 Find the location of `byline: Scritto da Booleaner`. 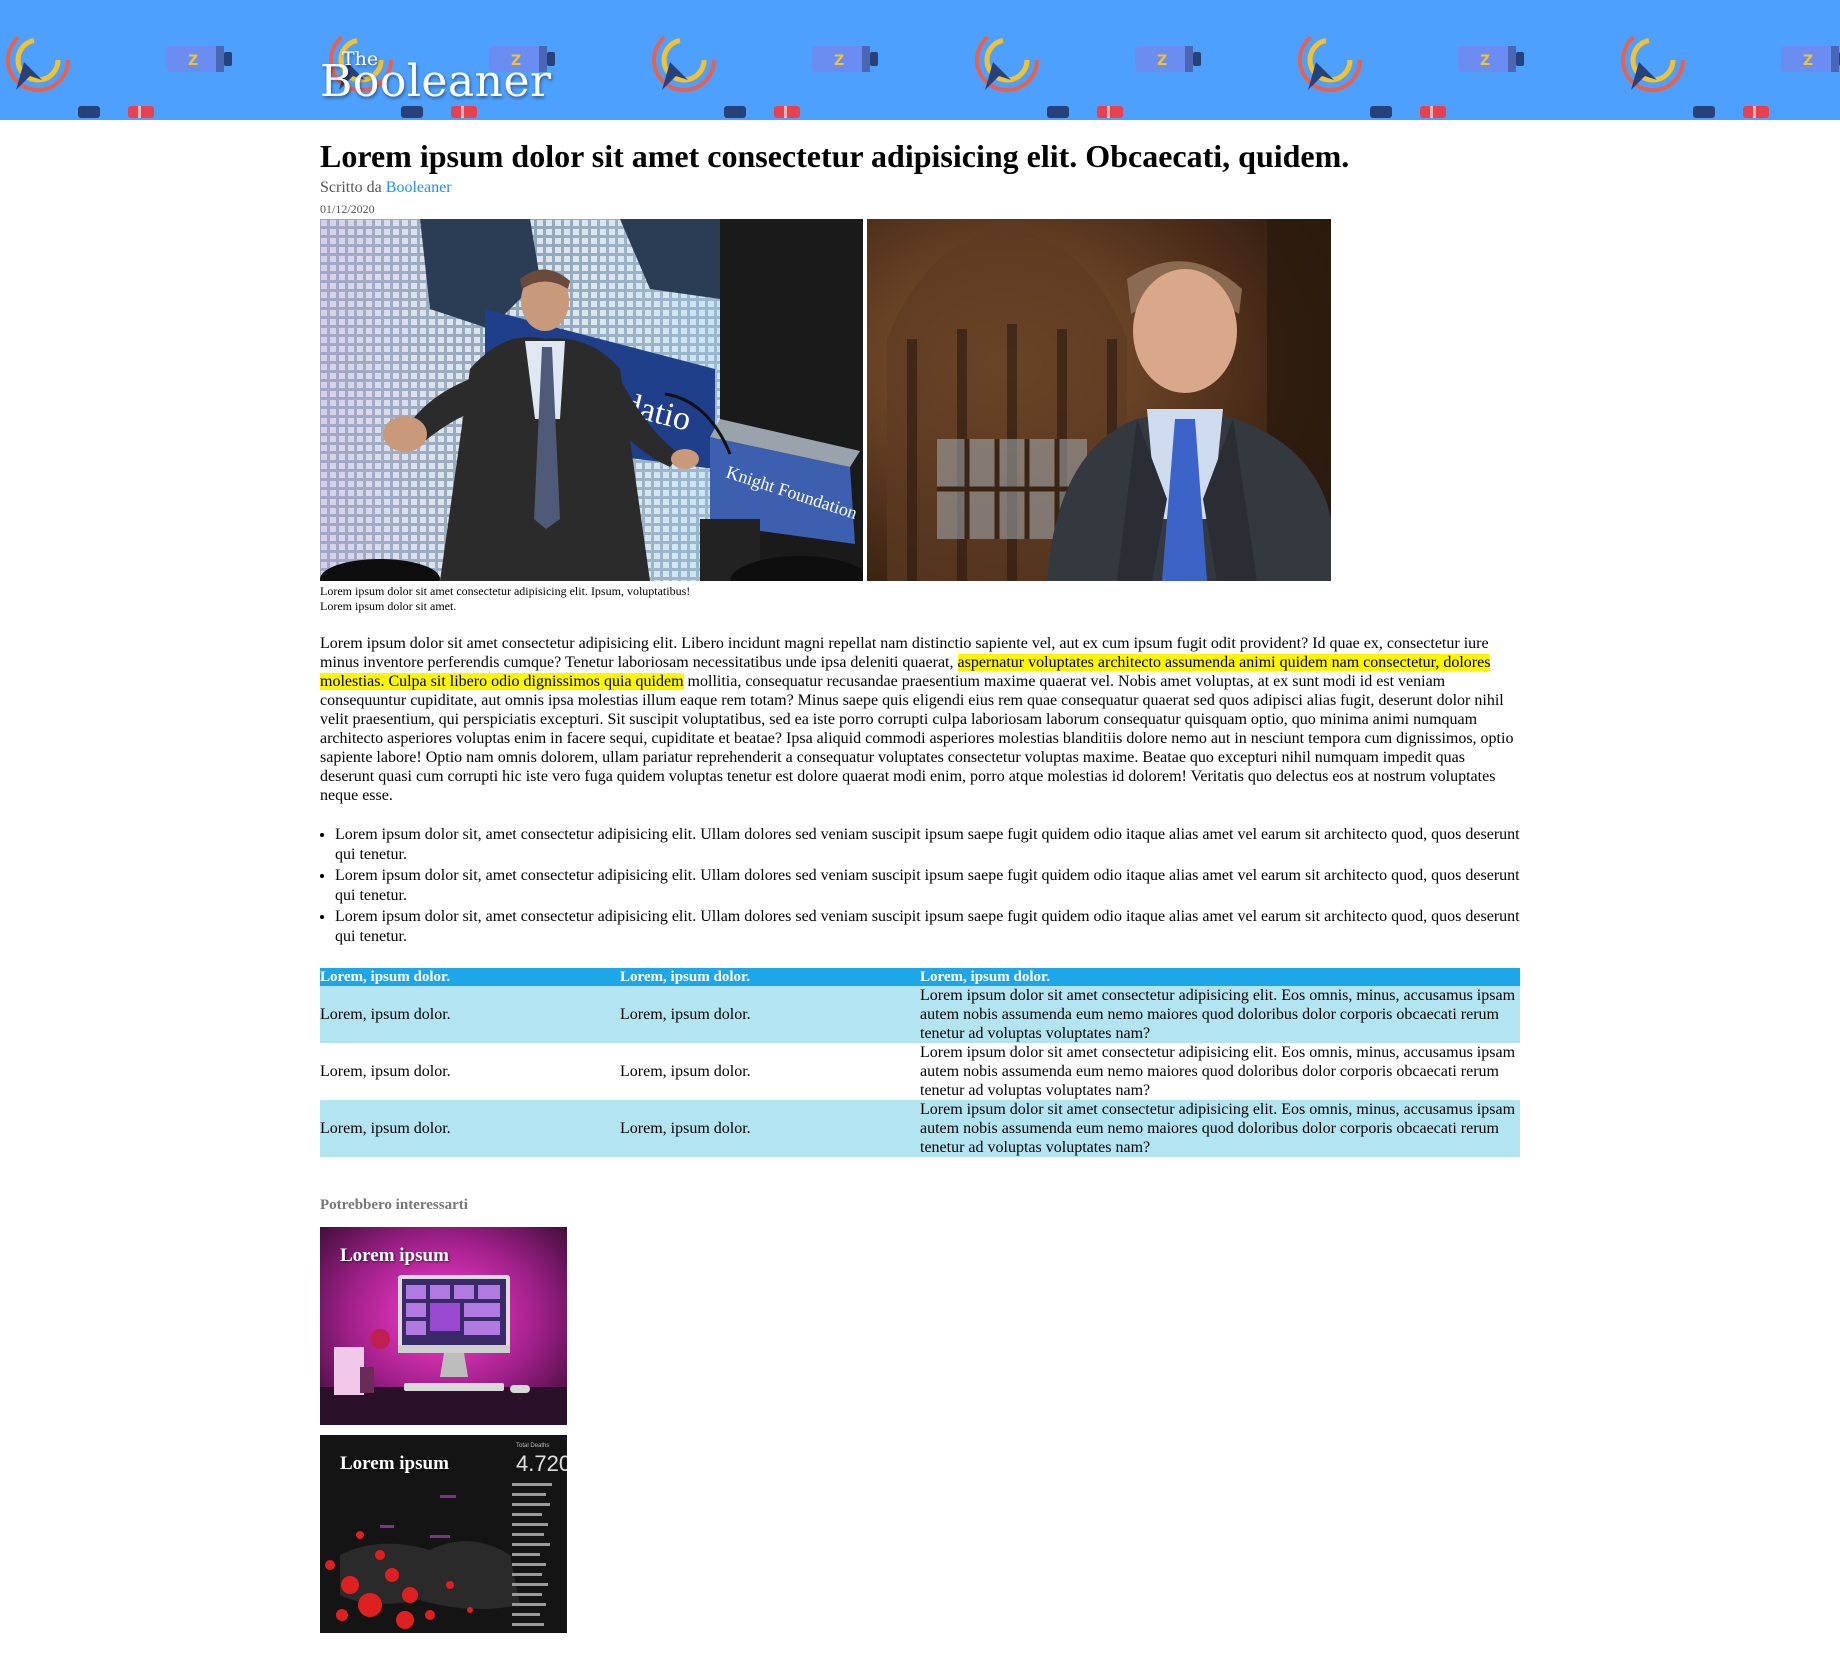

byline: Scritto da Booleaner is located at coordinates (920, 188).